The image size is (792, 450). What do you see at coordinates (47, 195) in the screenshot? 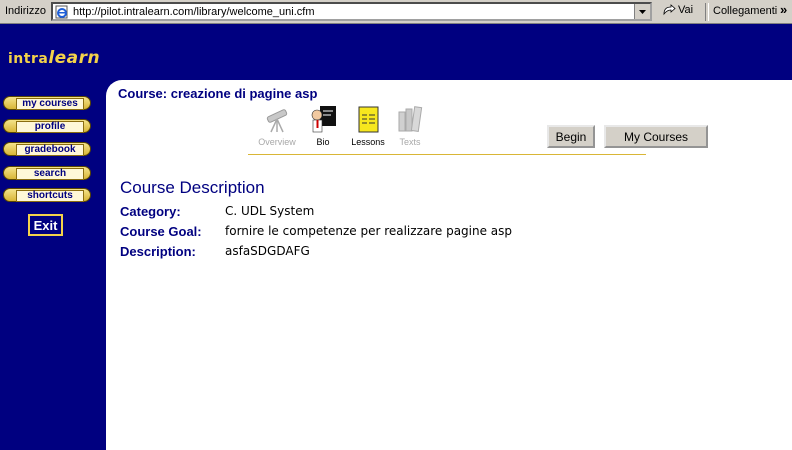
I see `sidebar-item-shortcuts: shortcuts` at bounding box center [47, 195].